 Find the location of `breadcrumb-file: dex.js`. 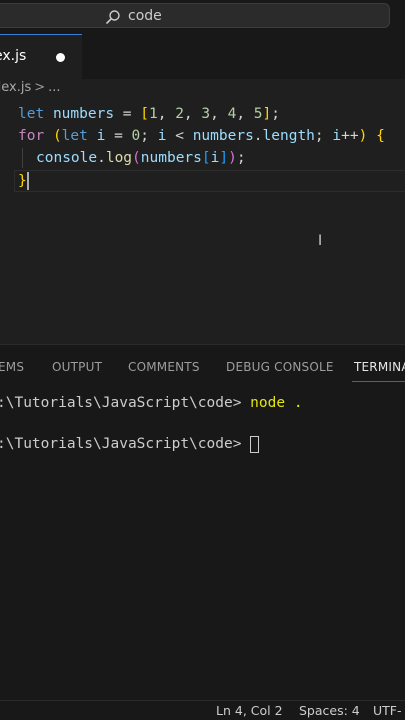

breadcrumb-file: dex.js is located at coordinates (15, 87).